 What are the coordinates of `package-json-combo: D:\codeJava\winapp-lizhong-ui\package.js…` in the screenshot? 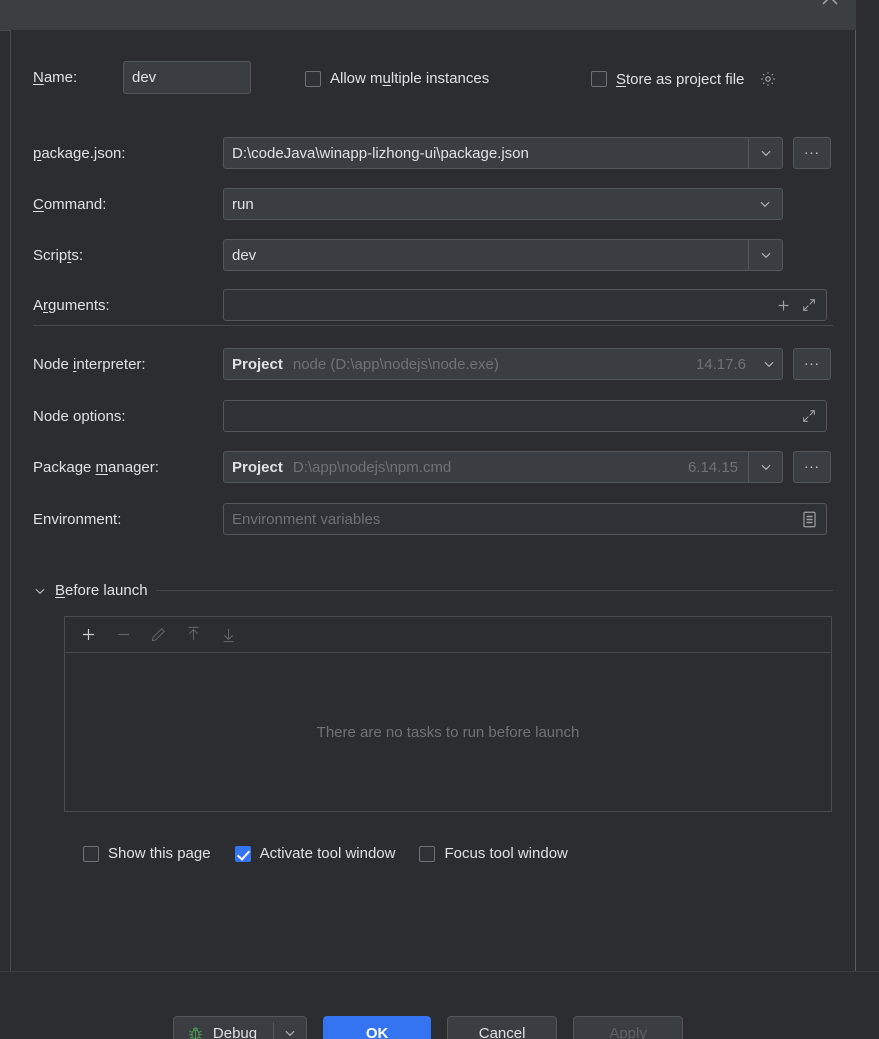 It's located at (503, 153).